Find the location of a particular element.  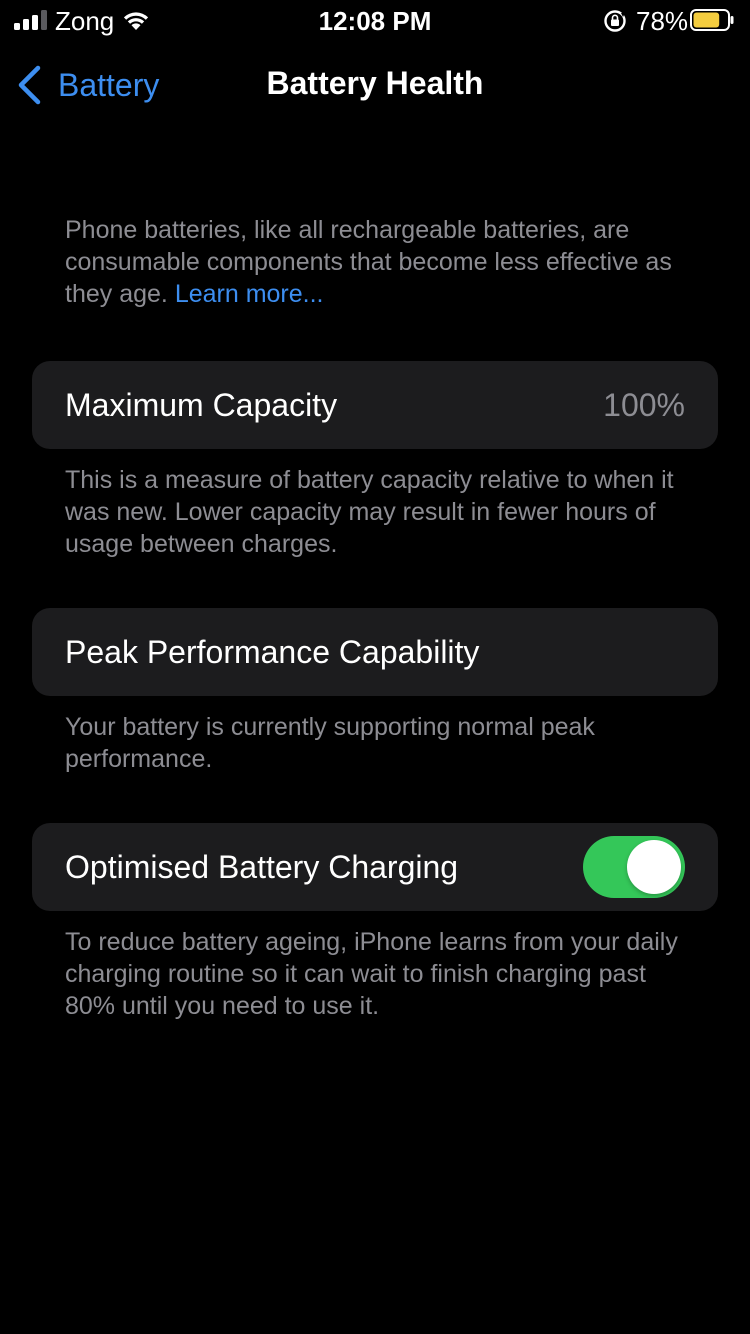

status-bar: Zong 12:08 PM 78% is located at coordinates (375, 20).